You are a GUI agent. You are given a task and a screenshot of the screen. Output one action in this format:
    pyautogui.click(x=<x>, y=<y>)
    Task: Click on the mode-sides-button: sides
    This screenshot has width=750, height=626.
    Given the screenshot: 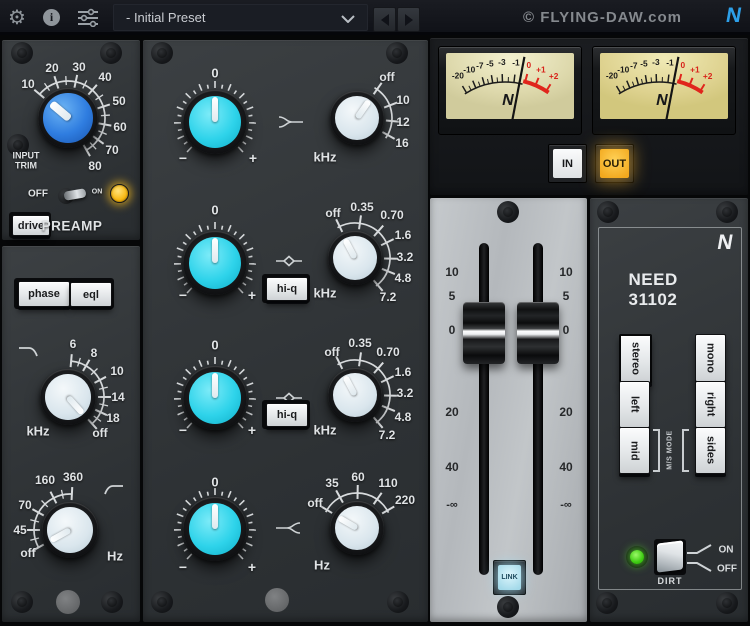 What is the action you would take?
    pyautogui.click(x=710, y=450)
    